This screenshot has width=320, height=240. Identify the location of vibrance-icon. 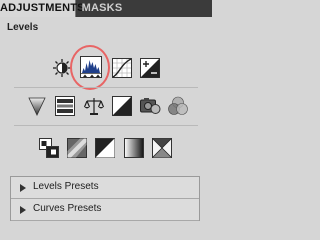
(37, 106).